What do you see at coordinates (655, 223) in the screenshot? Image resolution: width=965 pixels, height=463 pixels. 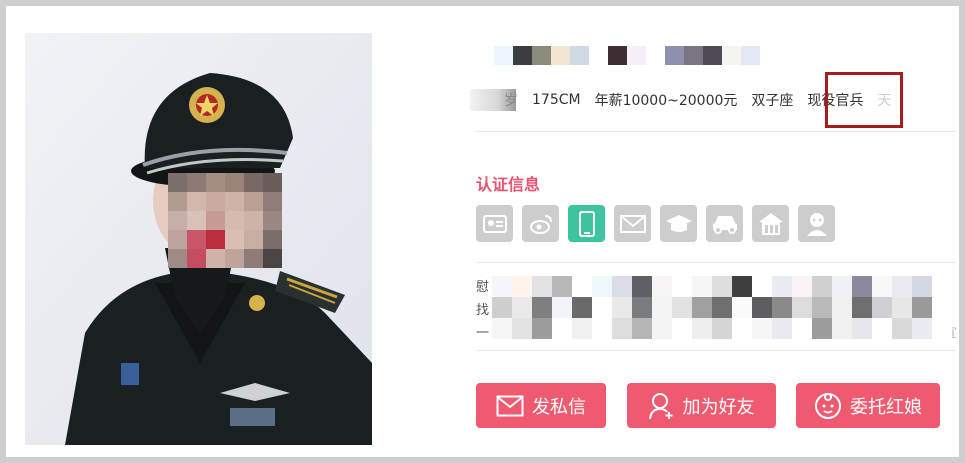 I see `certification-icons` at bounding box center [655, 223].